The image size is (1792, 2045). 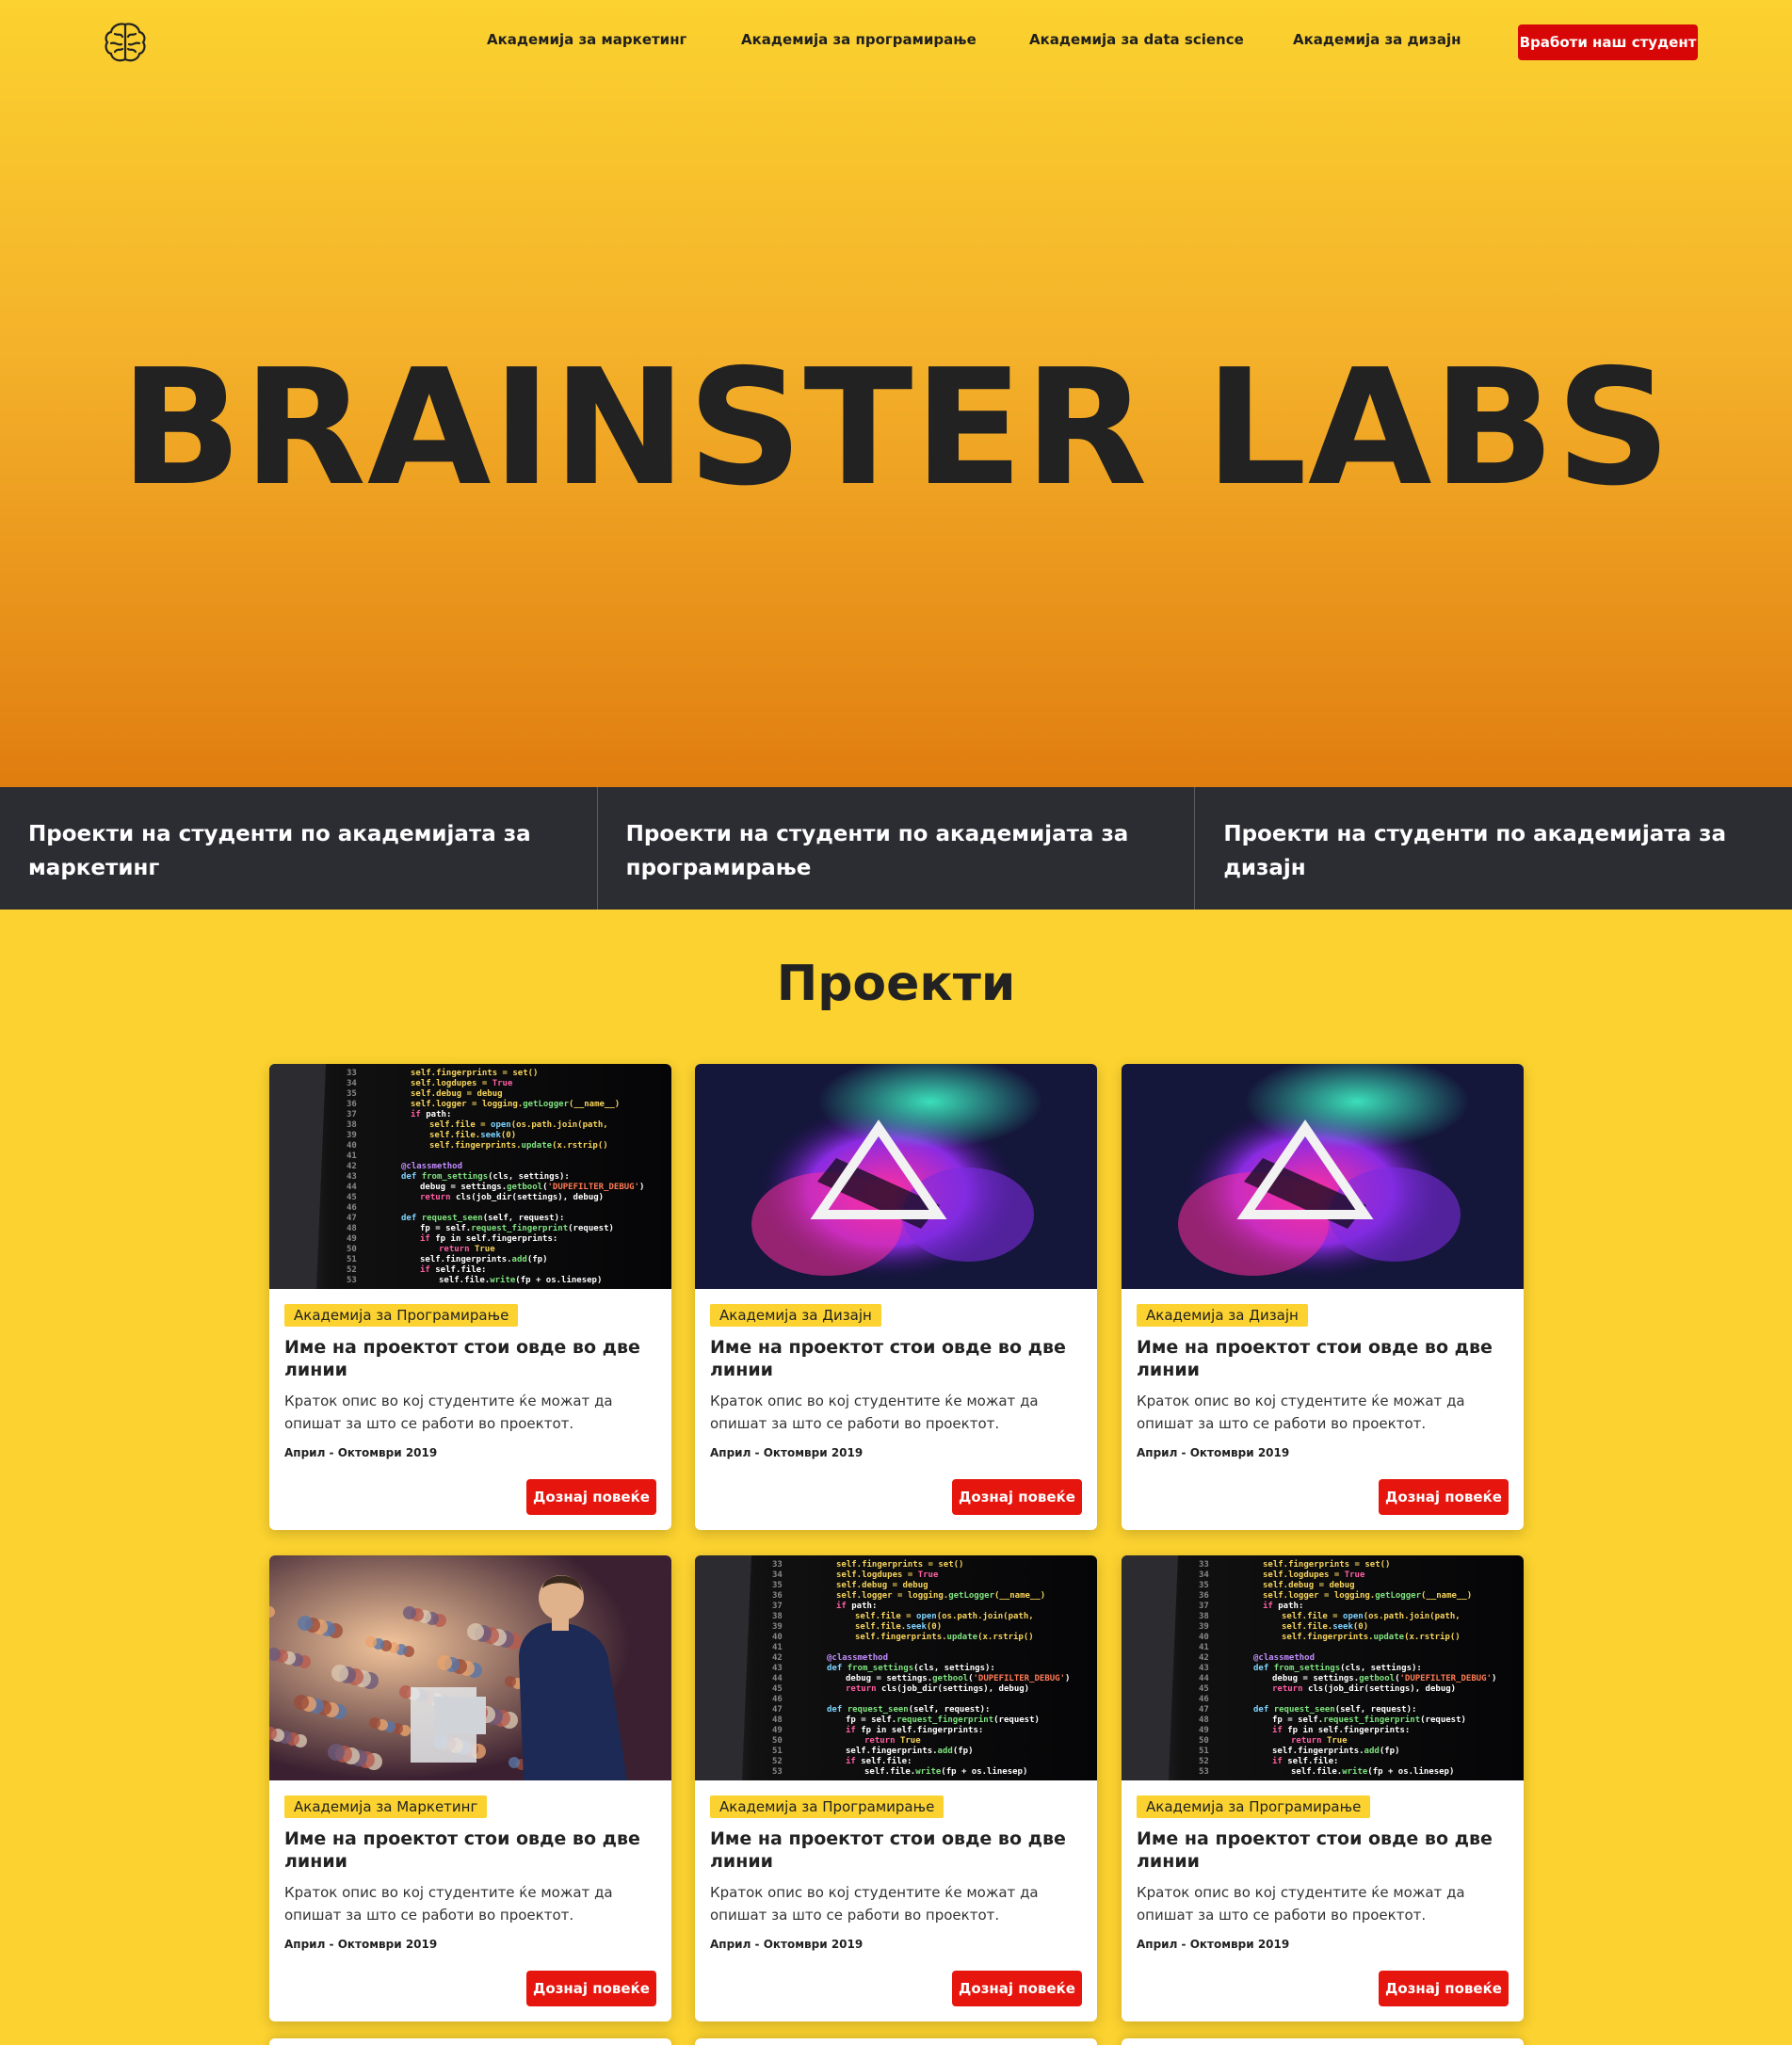 What do you see at coordinates (827, 1806) in the screenshot?
I see `academy-tag: Академија за Програмирање` at bounding box center [827, 1806].